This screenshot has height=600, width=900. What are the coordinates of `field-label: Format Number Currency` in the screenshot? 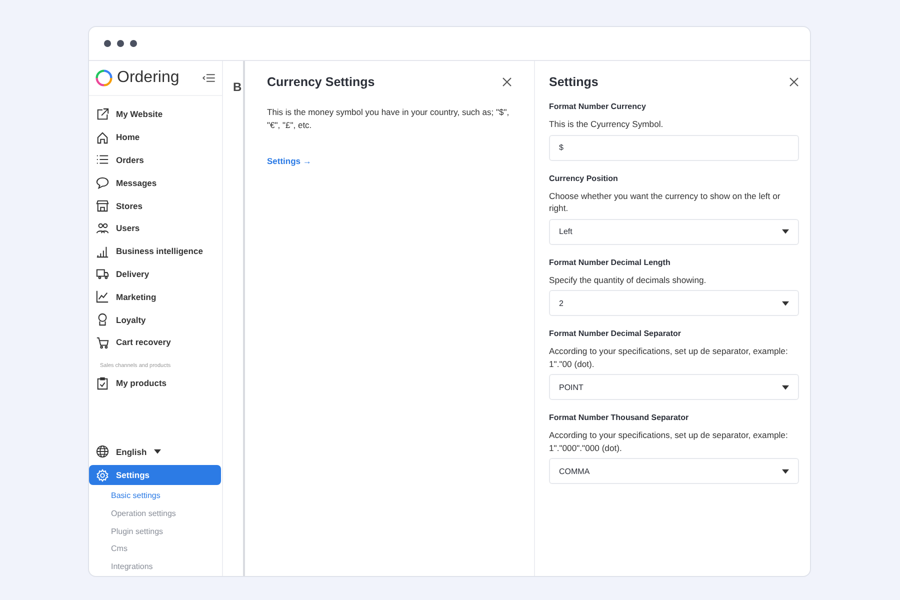 It's located at (598, 106).